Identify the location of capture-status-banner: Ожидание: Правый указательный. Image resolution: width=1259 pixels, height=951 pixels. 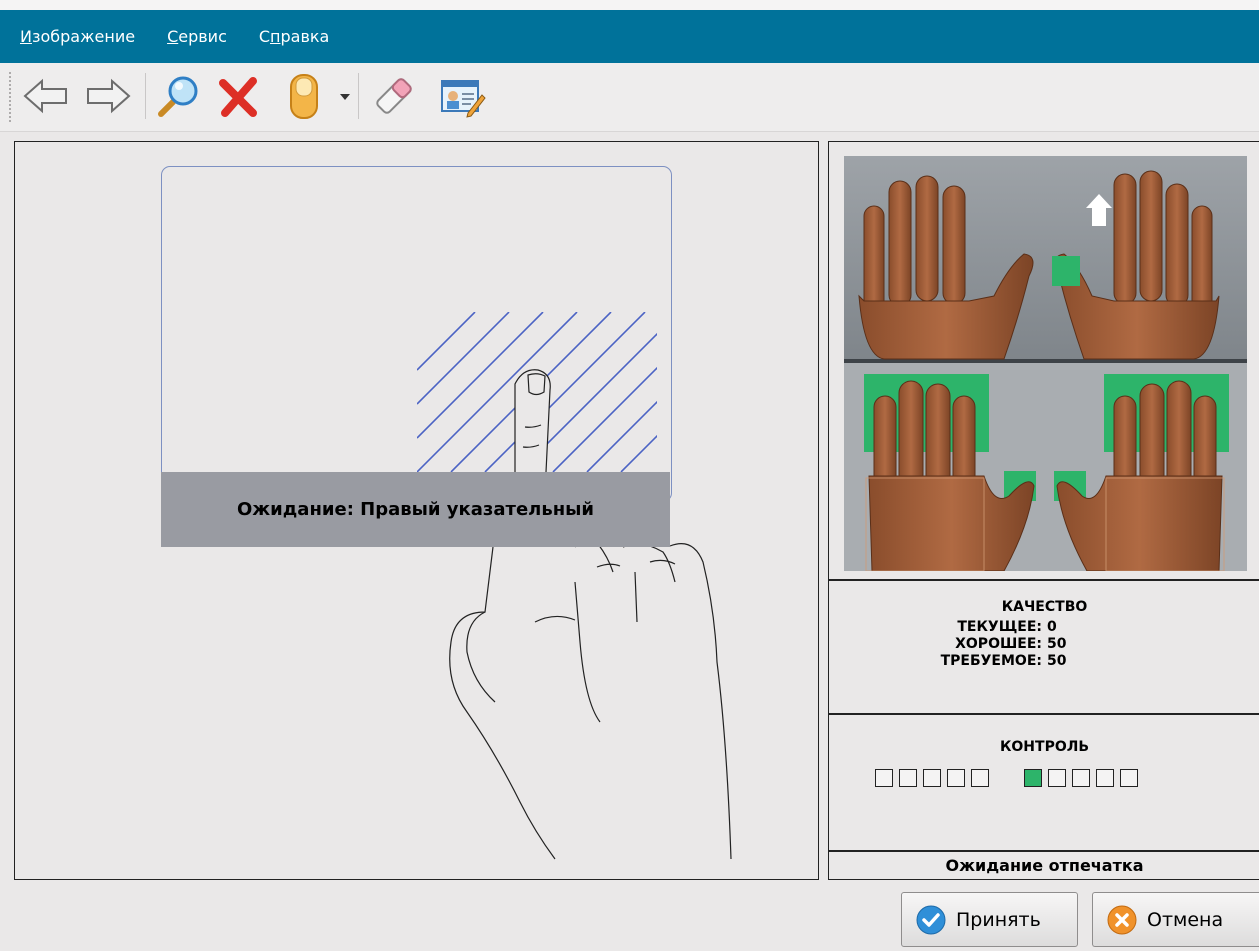
(415, 509).